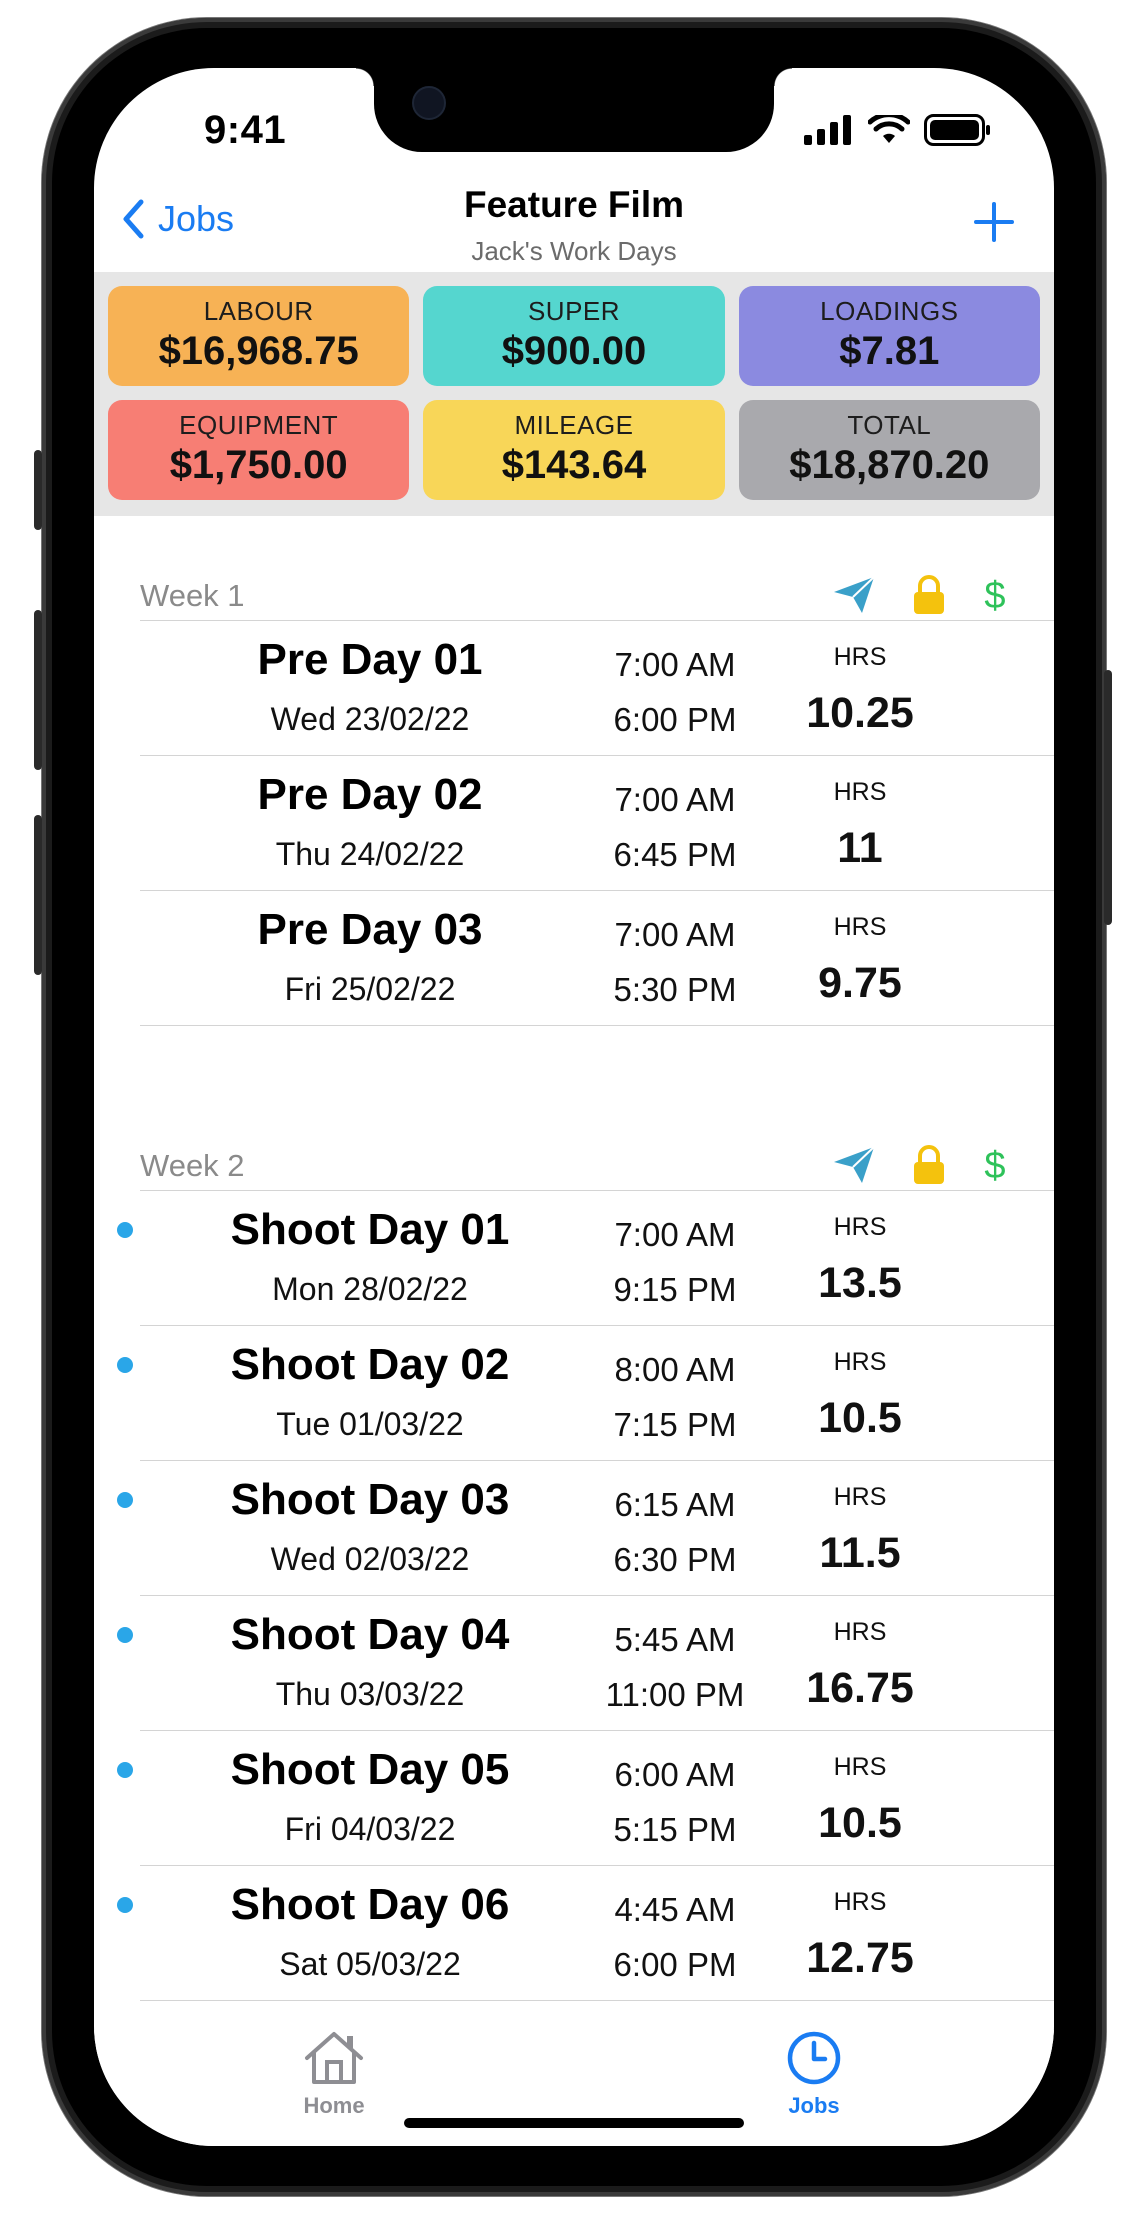 Image resolution: width=1148 pixels, height=2214 pixels. What do you see at coordinates (574, 1056) in the screenshot?
I see `week-spacer` at bounding box center [574, 1056].